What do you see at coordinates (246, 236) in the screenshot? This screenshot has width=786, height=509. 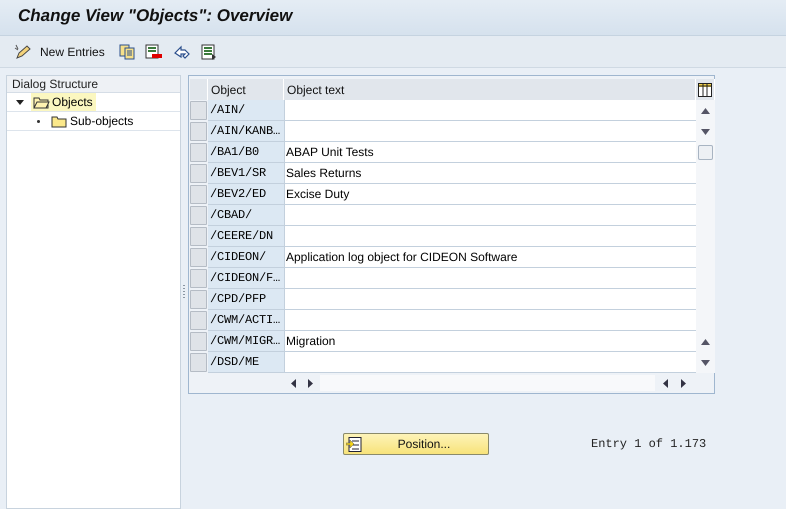 I see `table-cell: /CEERE/DN` at bounding box center [246, 236].